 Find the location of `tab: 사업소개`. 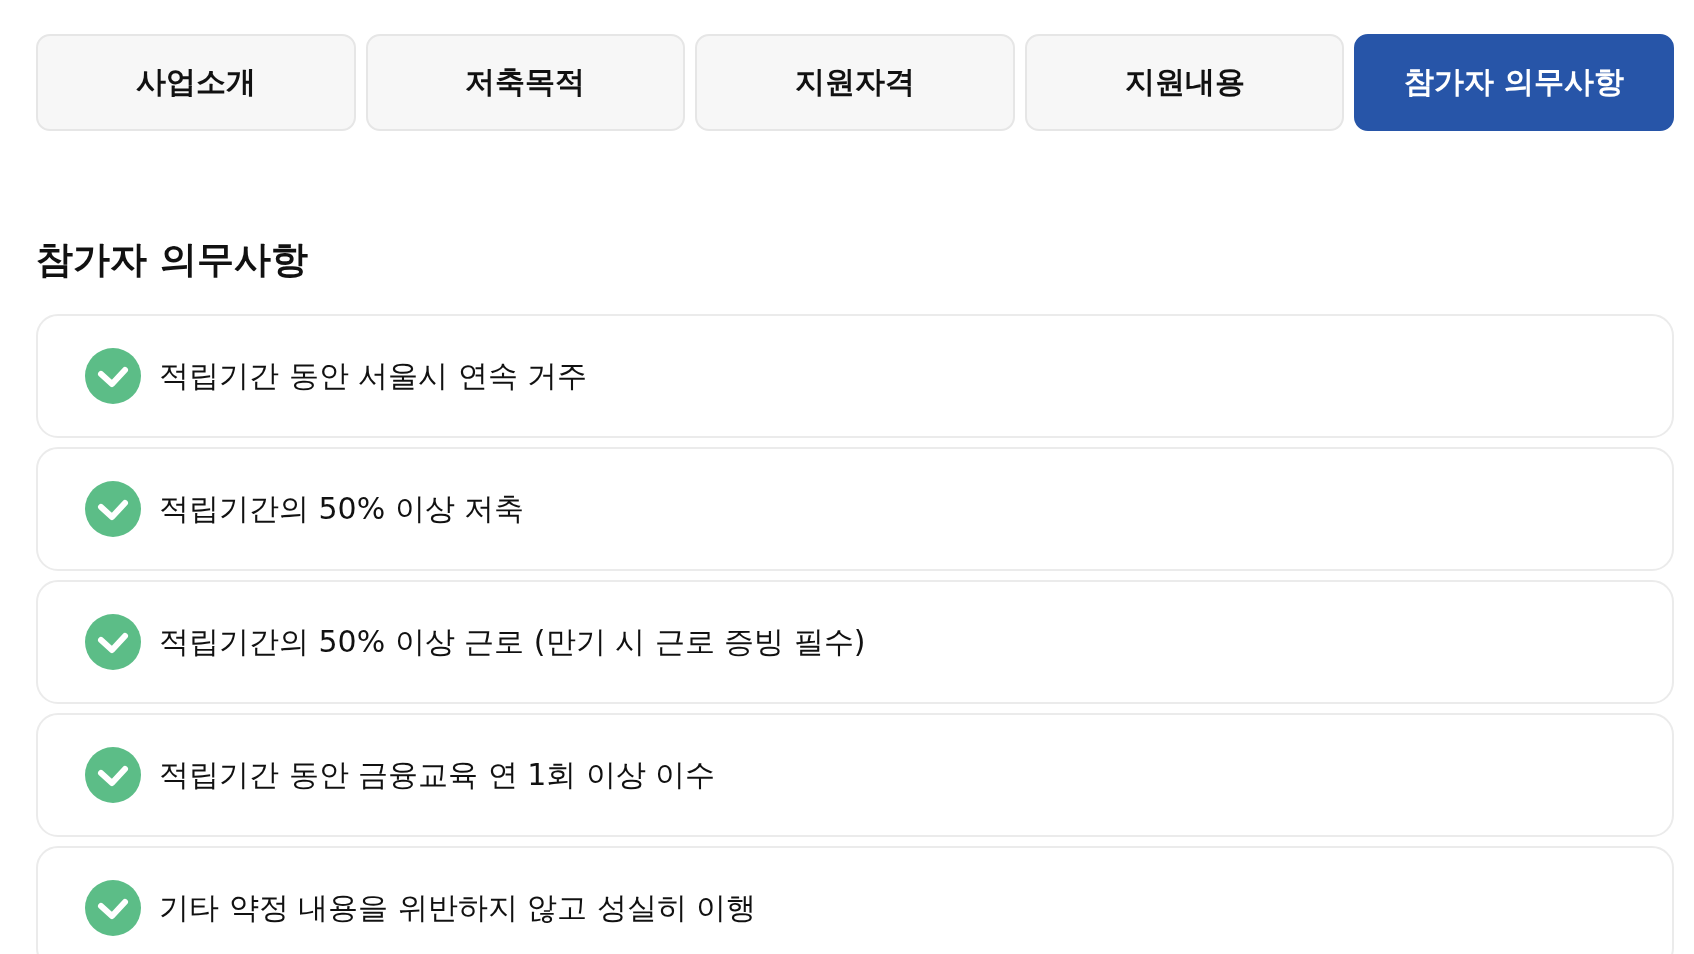

tab: 사업소개 is located at coordinates (196, 82).